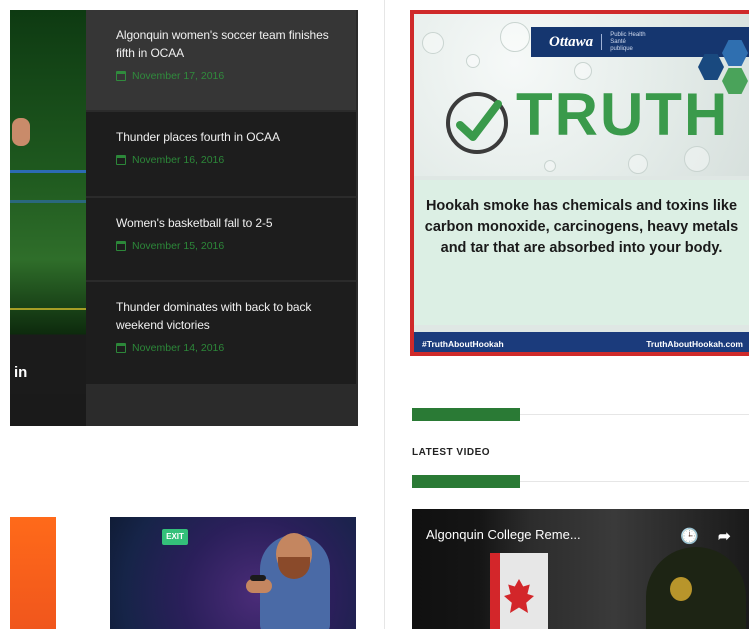 This screenshot has height=629, width=749. I want to click on column-divider, so click(384, 314).